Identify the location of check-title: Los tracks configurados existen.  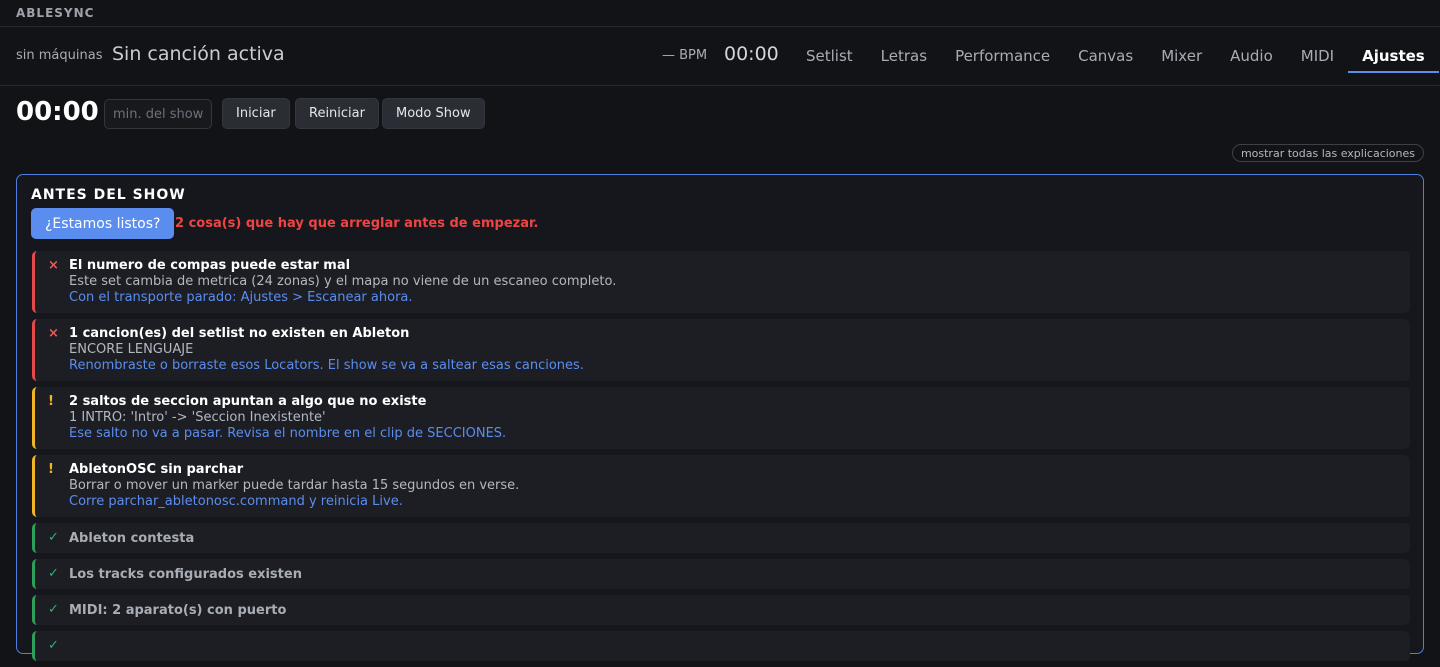
(185, 574).